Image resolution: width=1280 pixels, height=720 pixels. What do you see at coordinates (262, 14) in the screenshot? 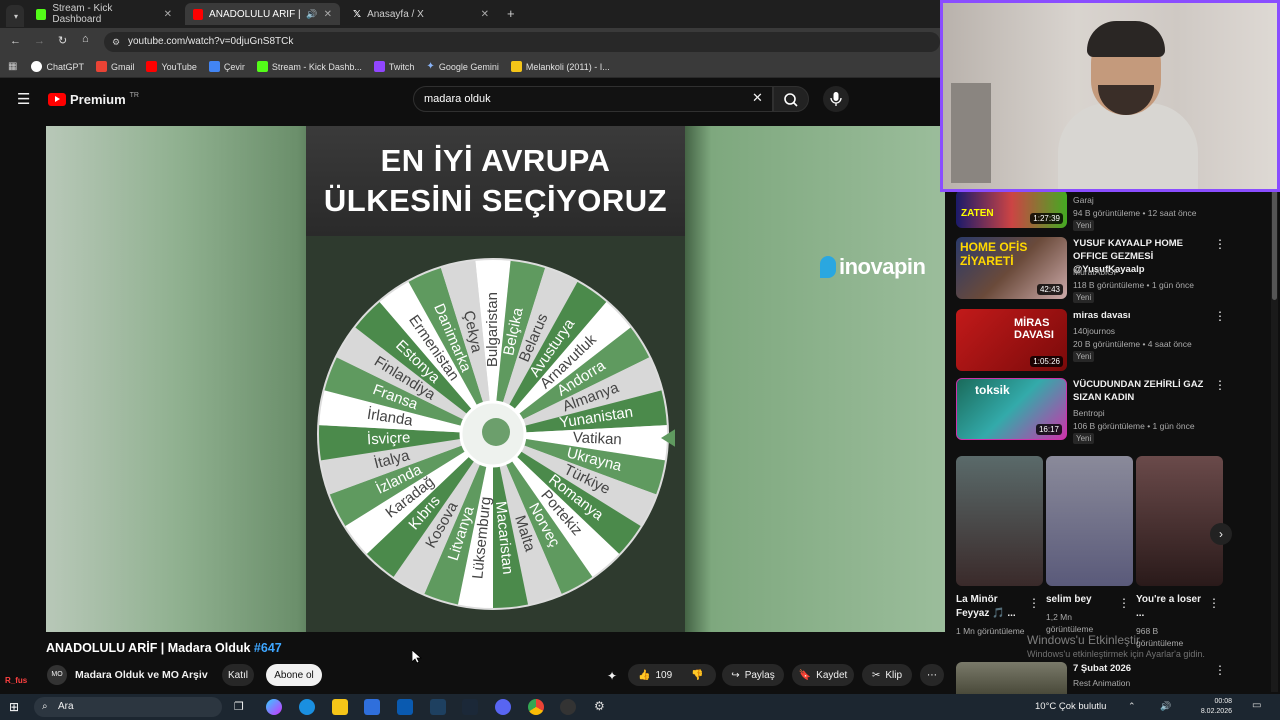
I see `tab-youtube-video: ANADOLULU ARİF | Madara 🔊 ✕` at bounding box center [262, 14].